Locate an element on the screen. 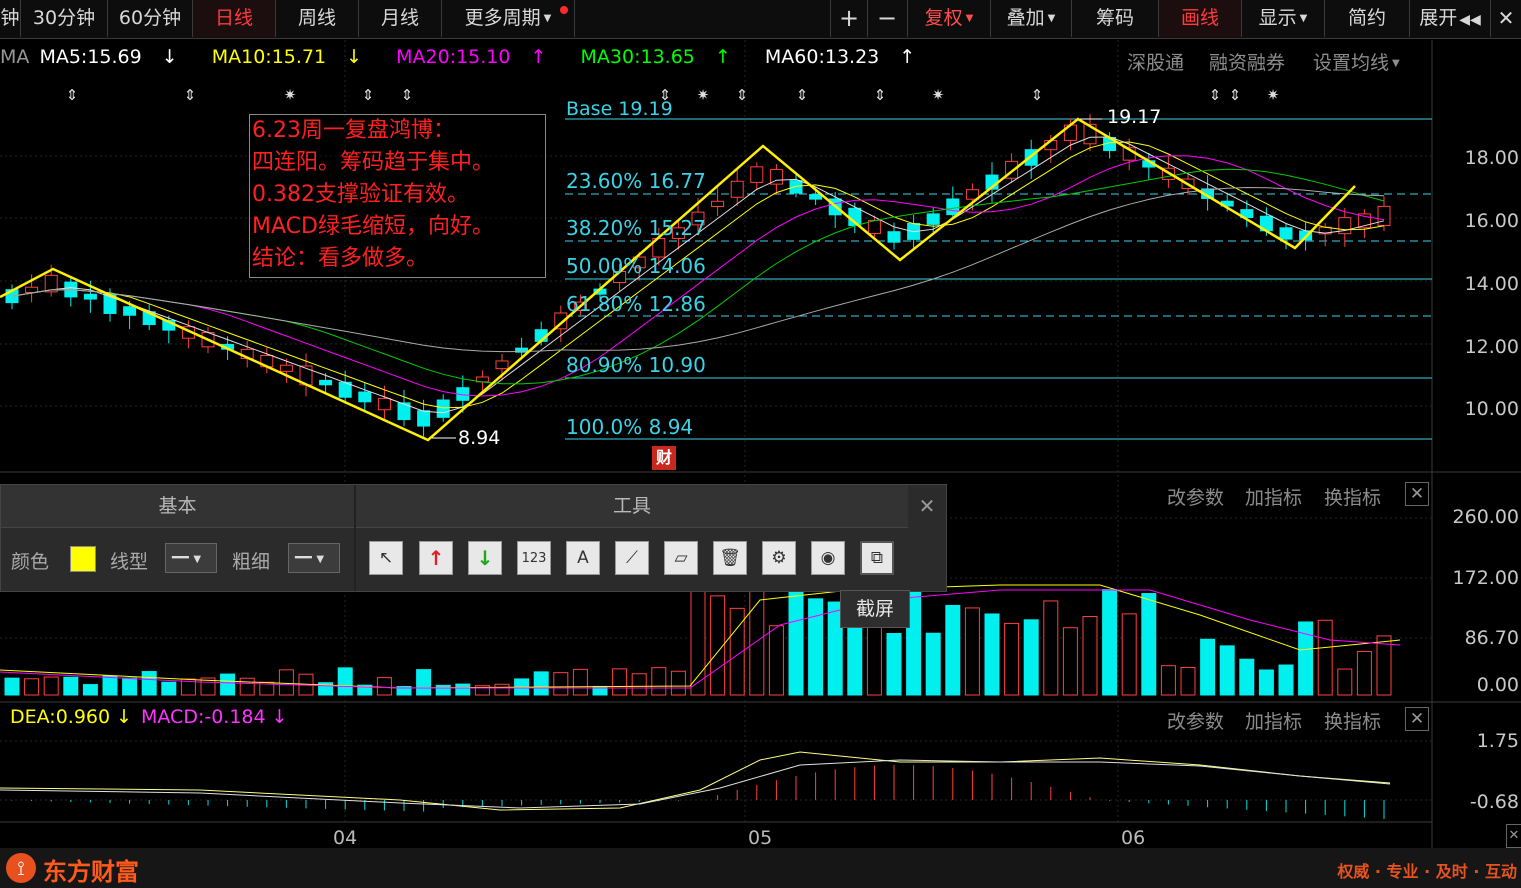 This screenshot has height=888, width=1521. eye-icon: ◉ is located at coordinates (828, 558).